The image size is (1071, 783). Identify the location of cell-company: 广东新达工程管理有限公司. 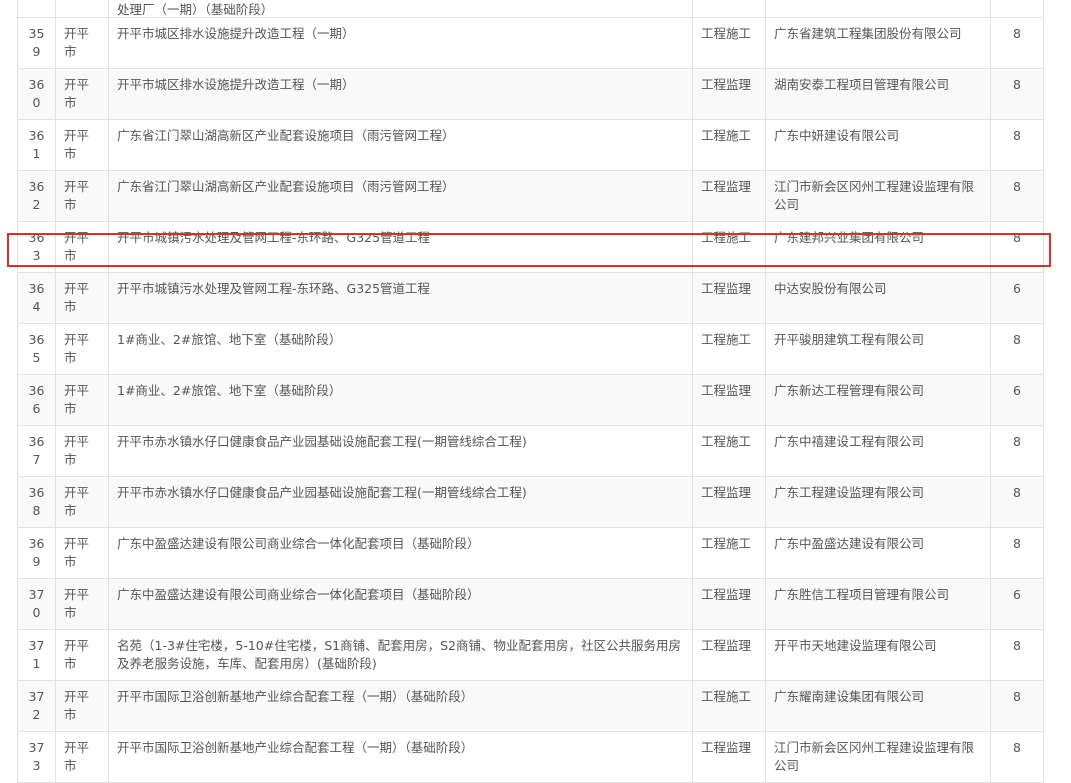
(878, 400).